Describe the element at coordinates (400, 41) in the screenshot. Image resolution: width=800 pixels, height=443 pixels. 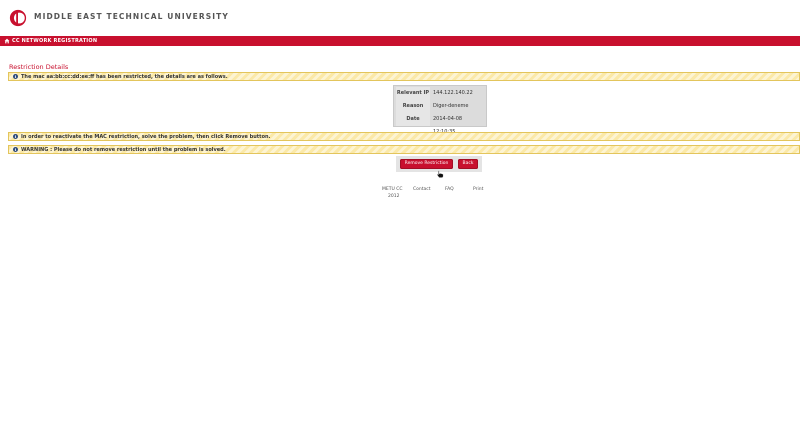
I see `top-nav-bar: CC NETWORK REGISTRATION` at that location.